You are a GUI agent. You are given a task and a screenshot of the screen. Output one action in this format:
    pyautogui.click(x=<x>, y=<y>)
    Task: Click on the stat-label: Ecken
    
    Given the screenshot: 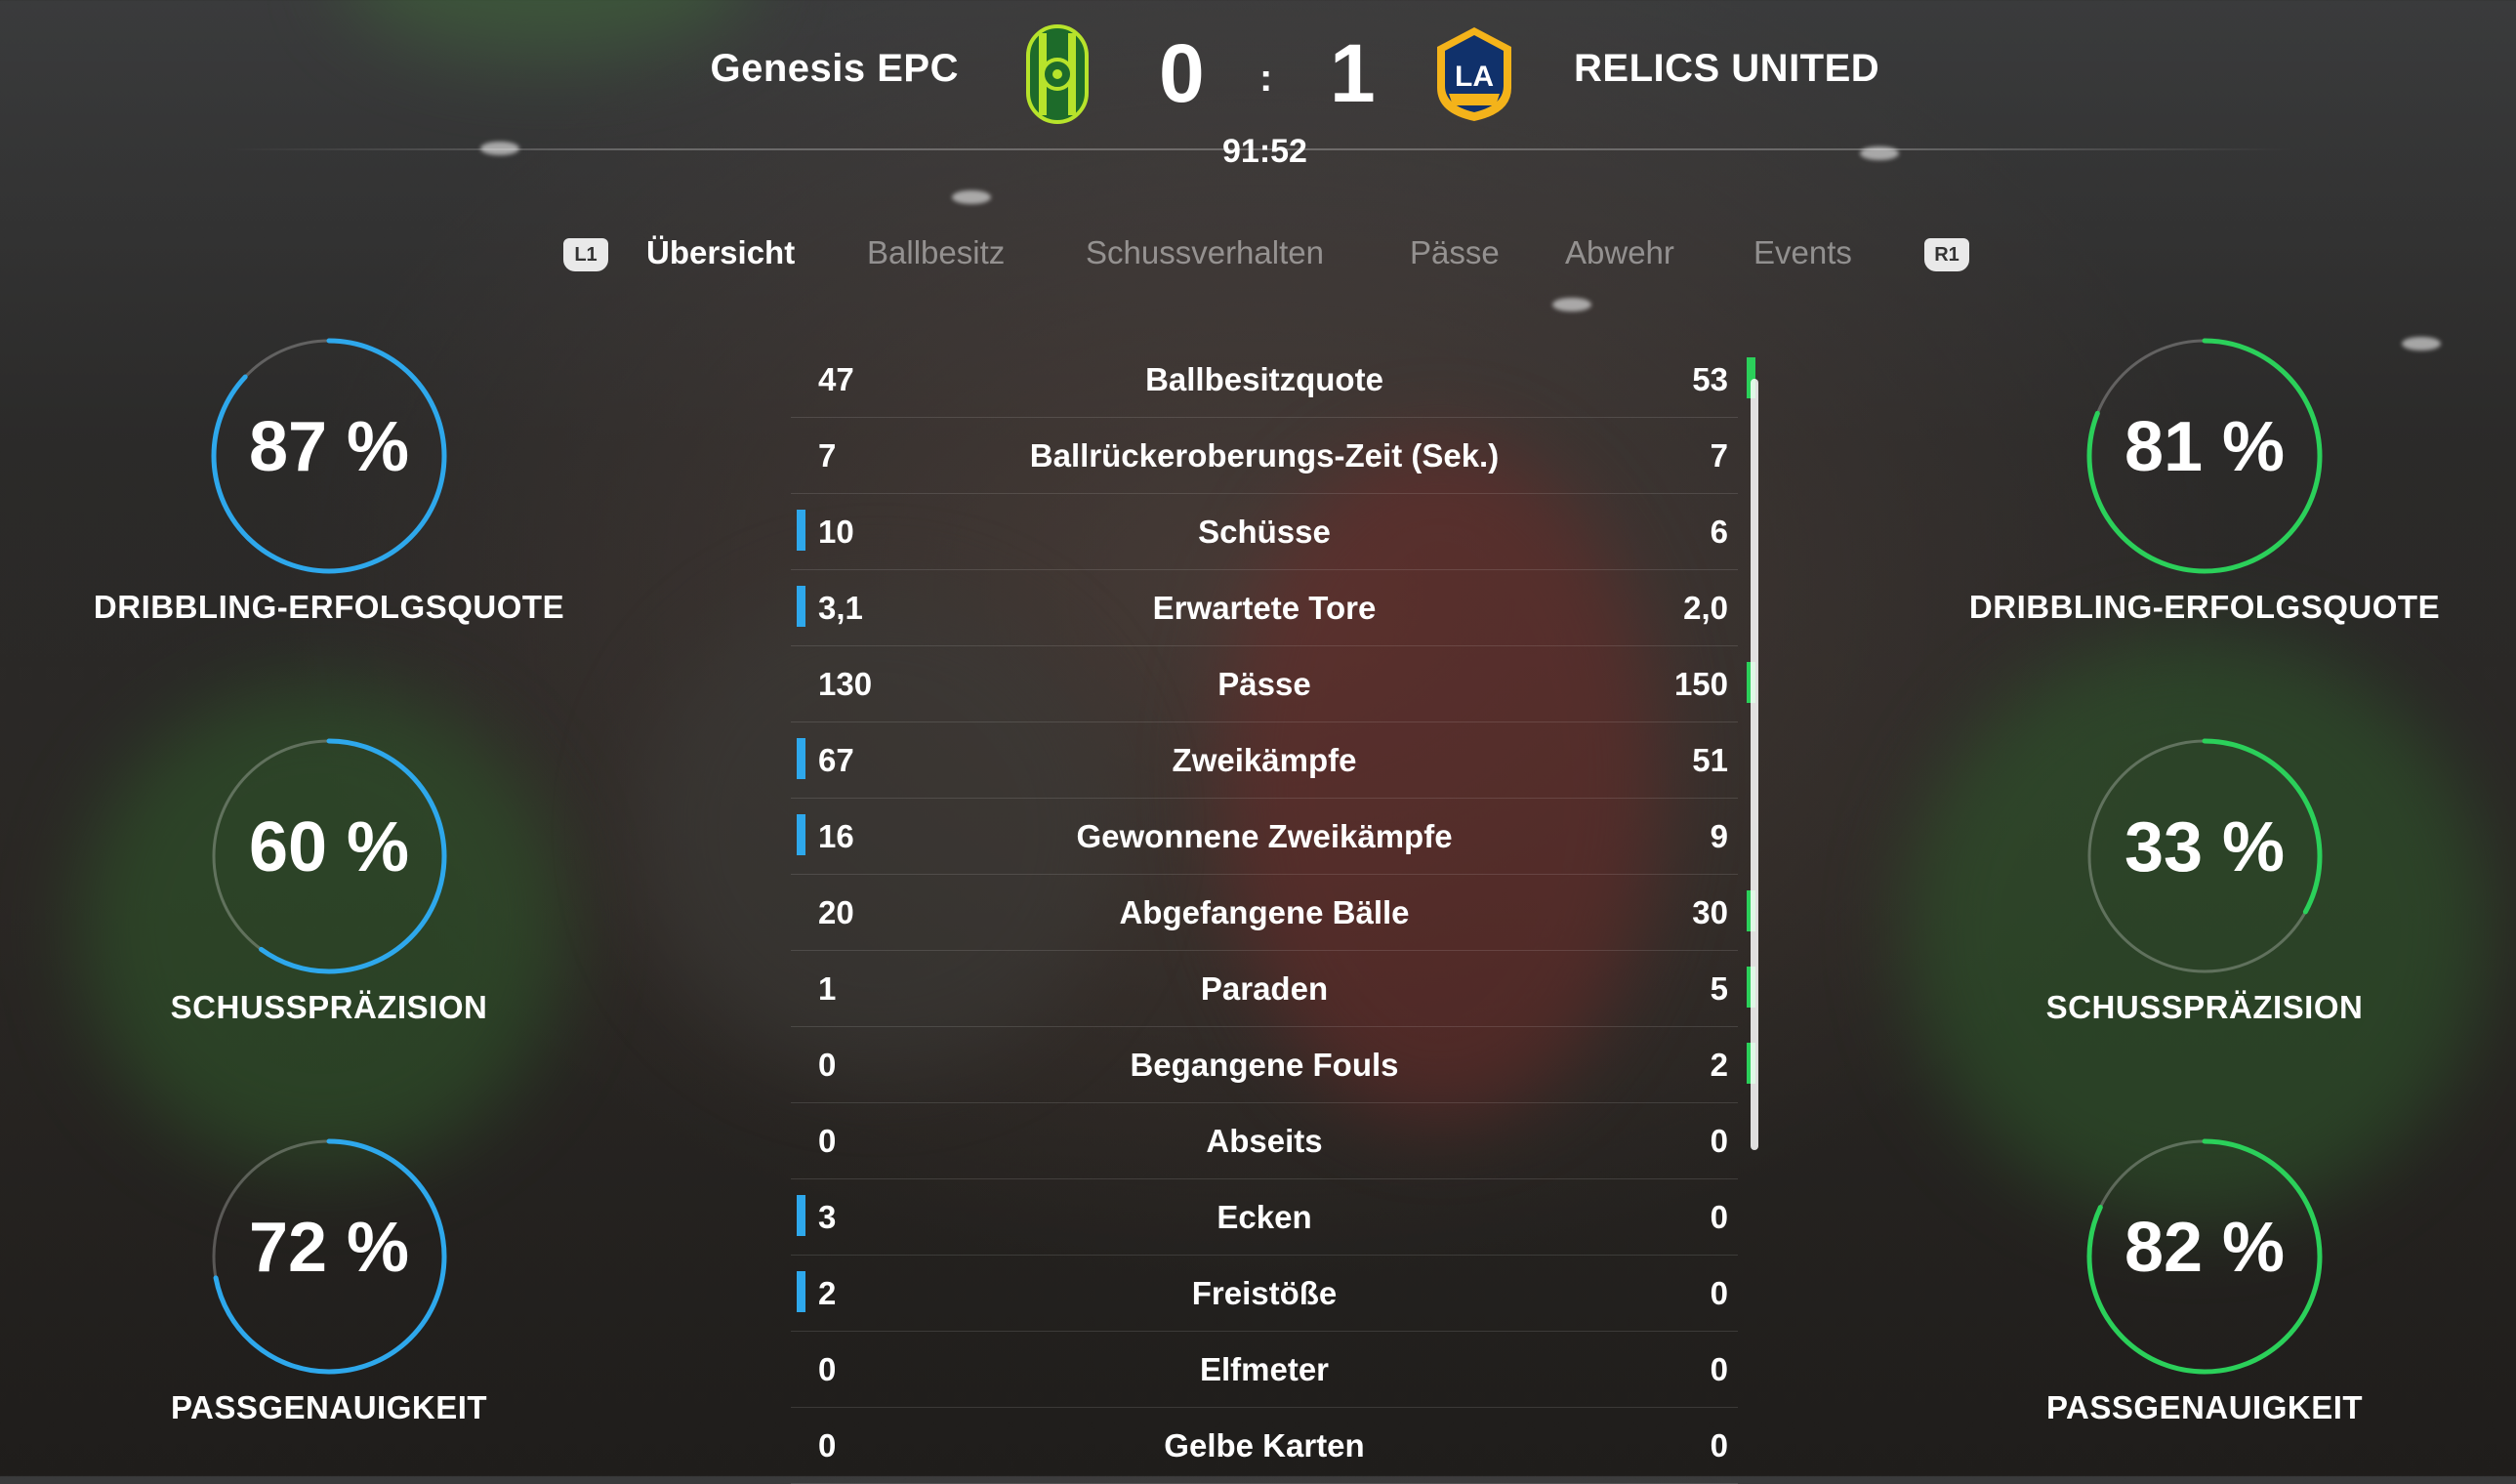 What is the action you would take?
    pyautogui.click(x=1264, y=1217)
    